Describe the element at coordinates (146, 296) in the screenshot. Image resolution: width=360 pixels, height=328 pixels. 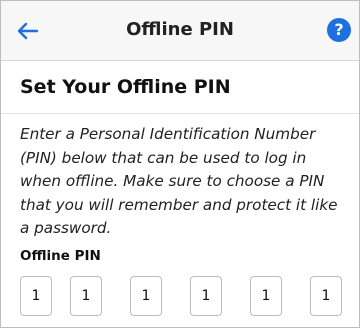
I see `pin-digit-3: 1` at that location.